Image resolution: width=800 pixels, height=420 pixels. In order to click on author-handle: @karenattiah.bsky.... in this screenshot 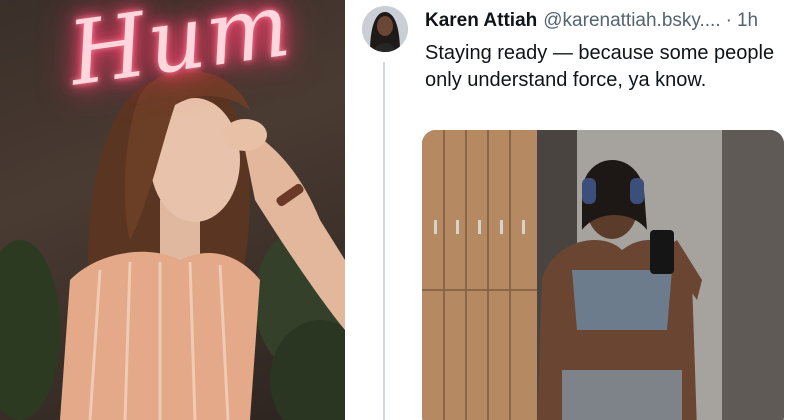, I will do `click(631, 21)`.